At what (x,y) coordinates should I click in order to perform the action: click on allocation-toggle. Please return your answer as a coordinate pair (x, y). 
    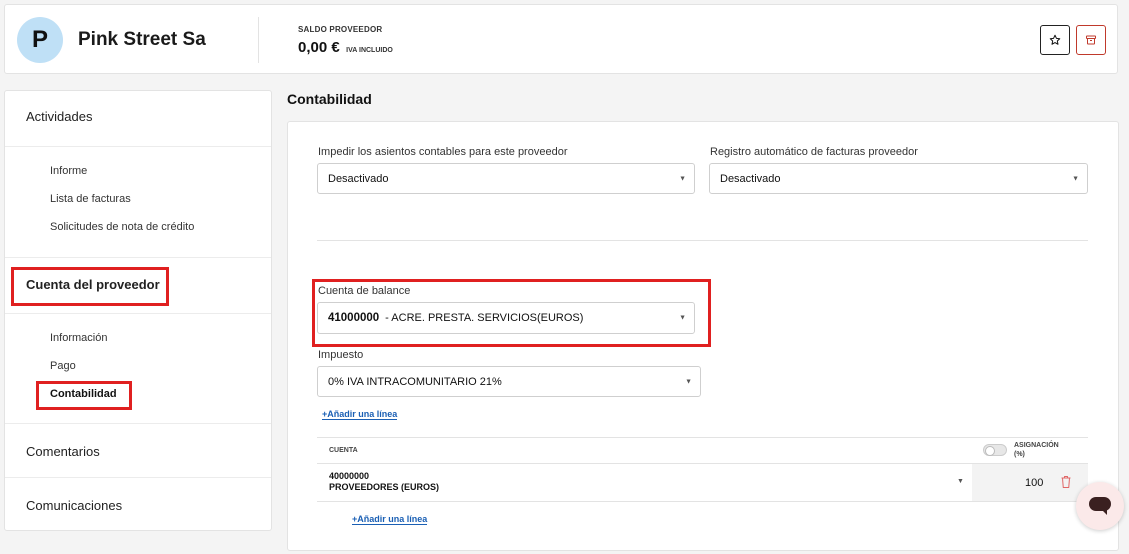
    Looking at the image, I should click on (995, 450).